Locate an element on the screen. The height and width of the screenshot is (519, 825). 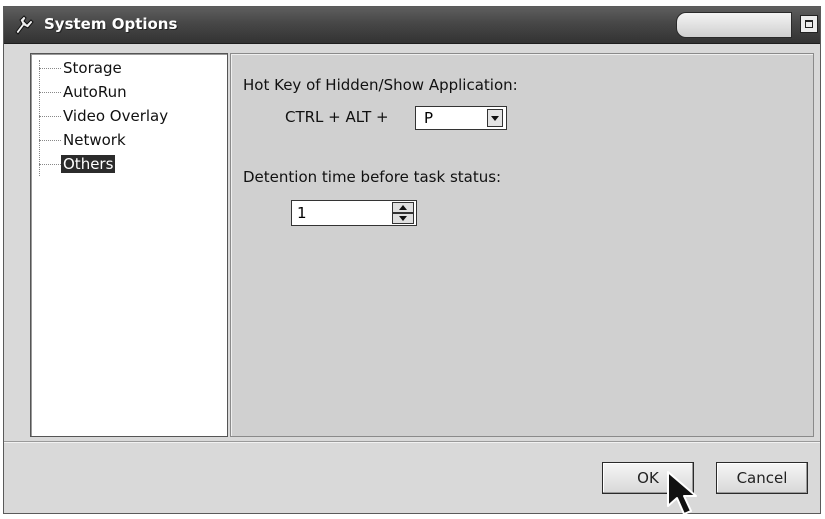
tree-item-network: Network is located at coordinates (83, 140).